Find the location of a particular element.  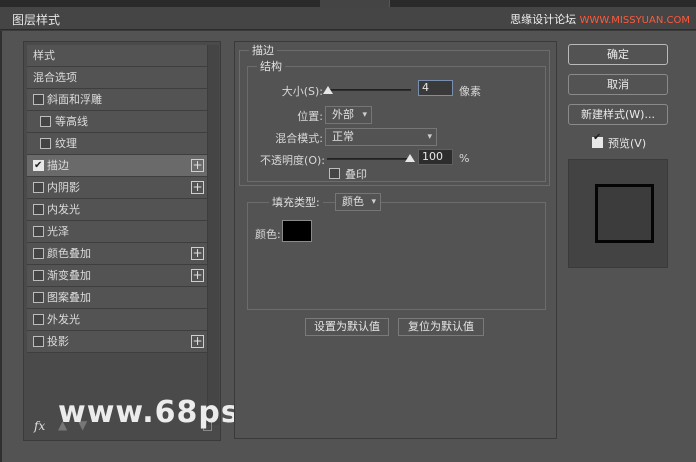

fill-group is located at coordinates (396, 256).